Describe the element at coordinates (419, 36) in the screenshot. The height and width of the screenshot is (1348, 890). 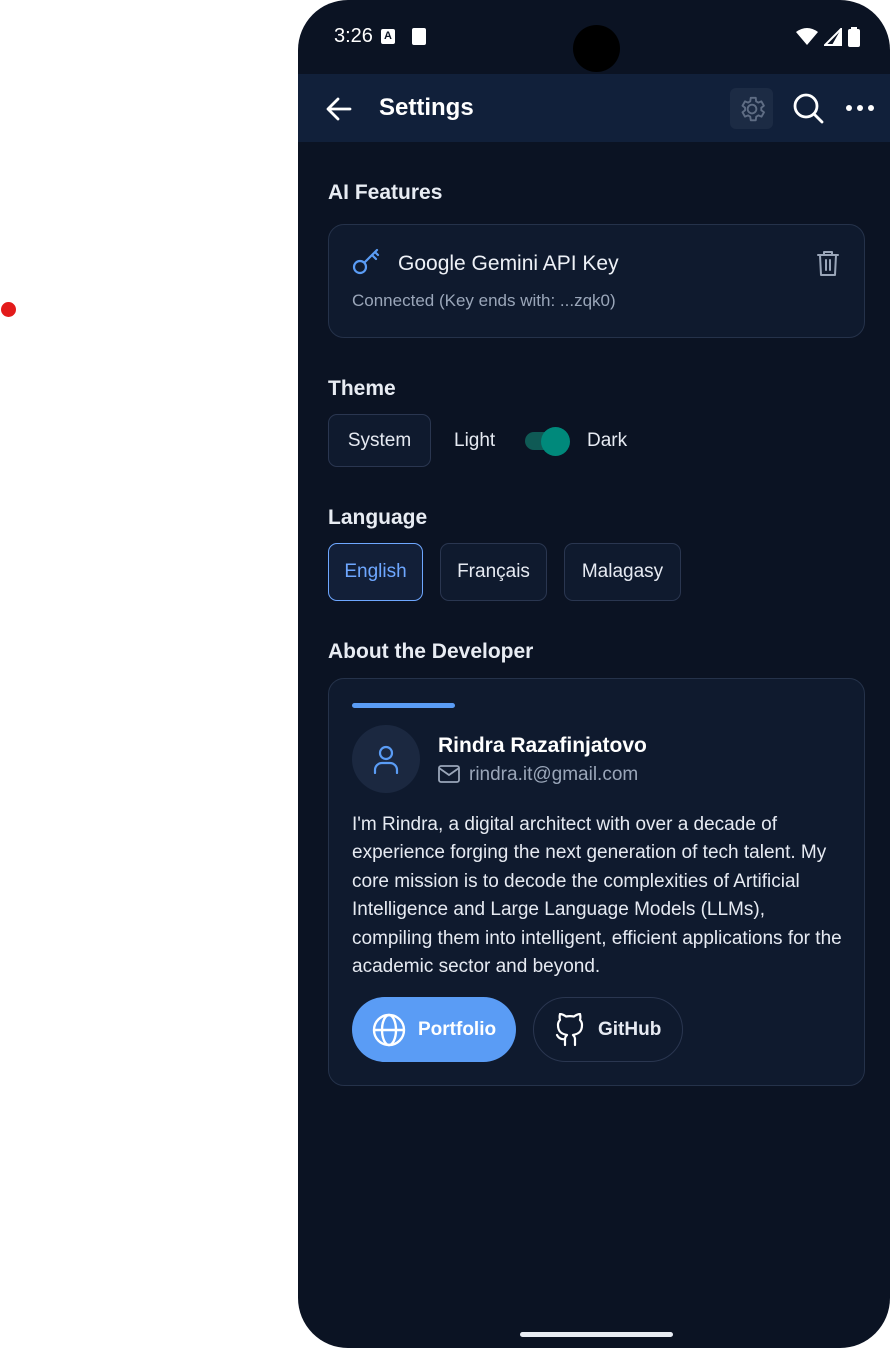
I see `sd-card-icon` at that location.